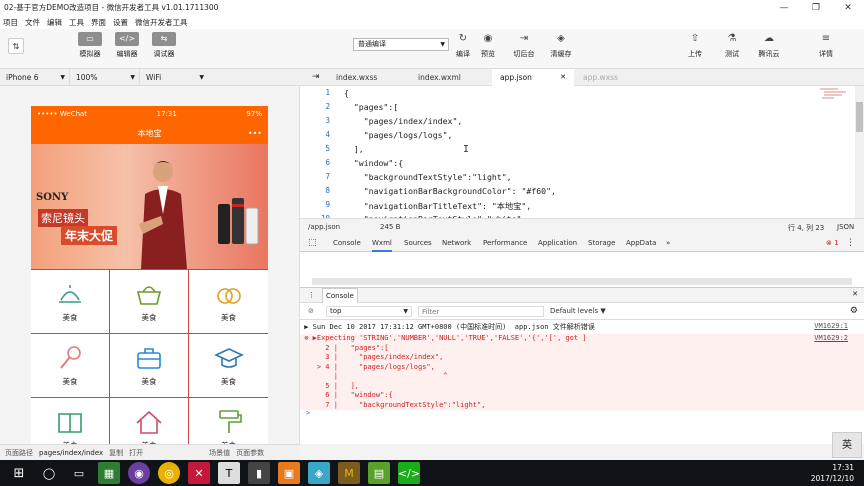  What do you see at coordinates (16, 47) in the screenshot?
I see `user-avatar: ⇅` at bounding box center [16, 47].